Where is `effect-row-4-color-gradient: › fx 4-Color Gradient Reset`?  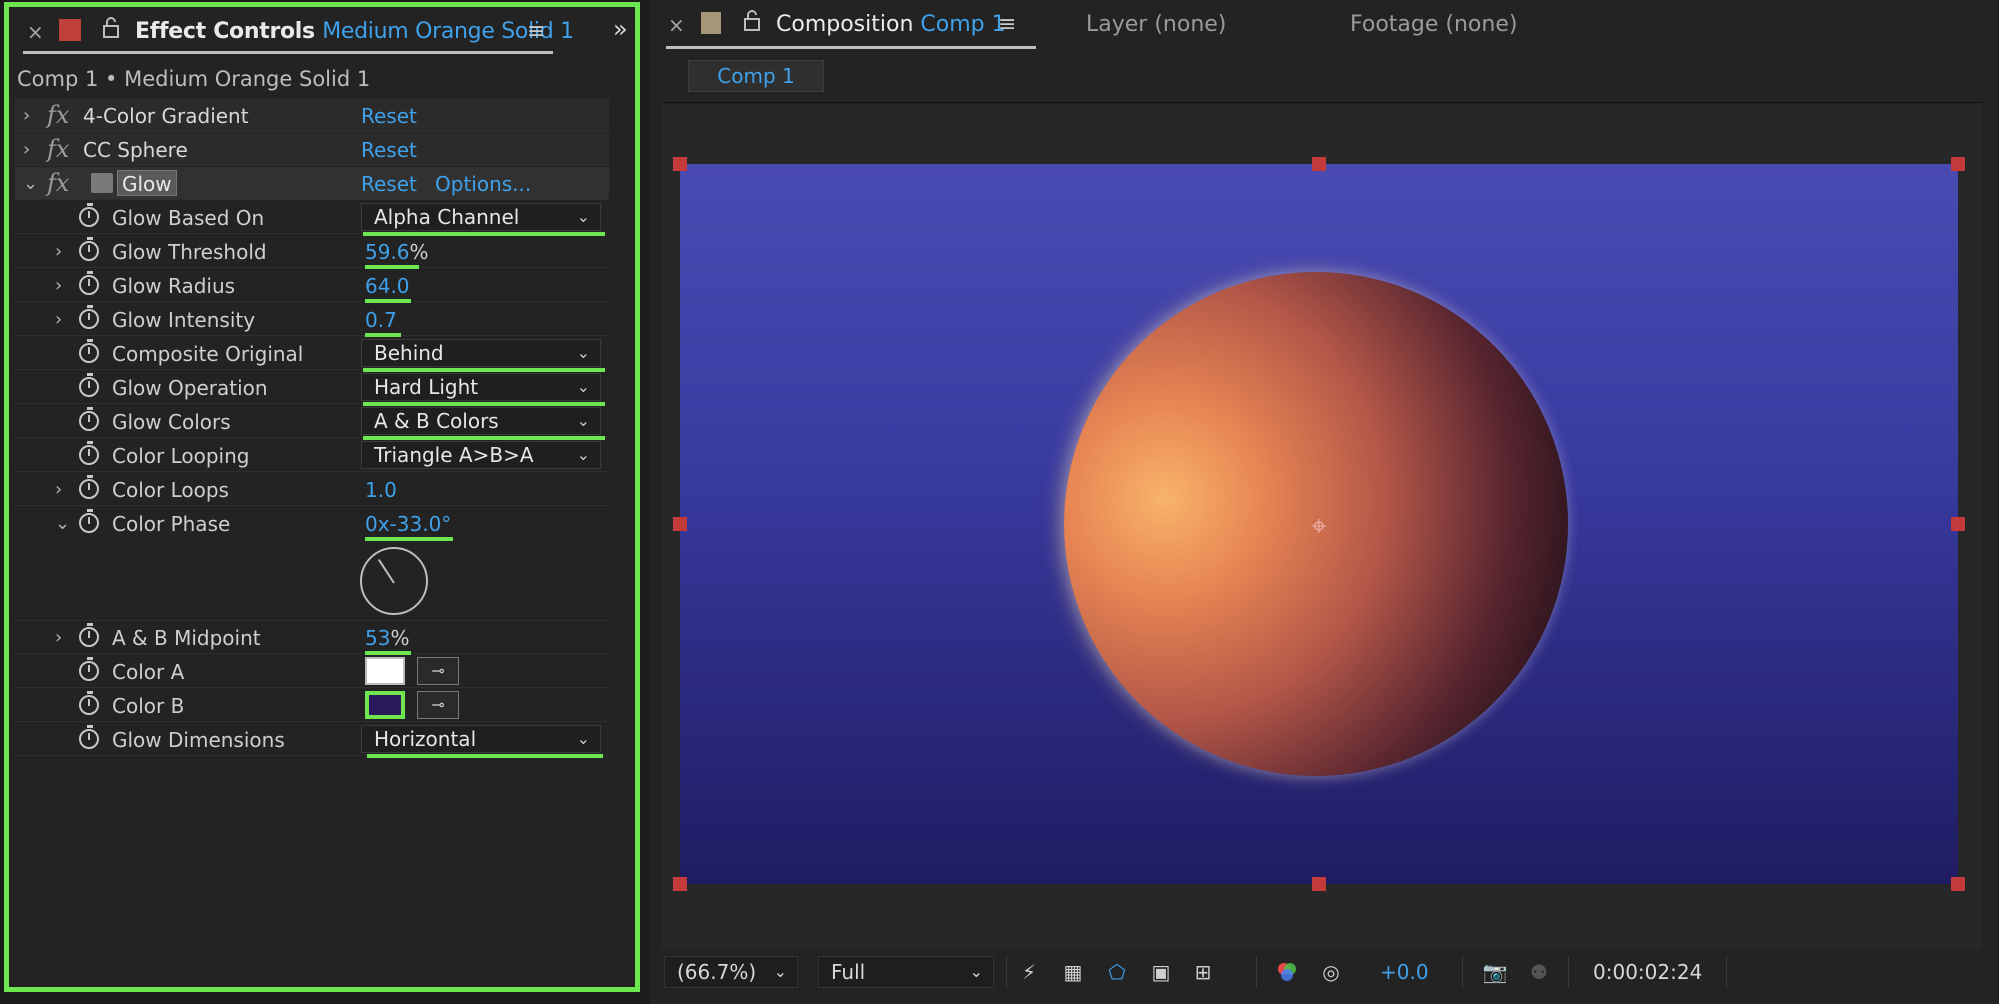 effect-row-4-color-gradient: › fx 4-Color Gradient Reset is located at coordinates (312, 115).